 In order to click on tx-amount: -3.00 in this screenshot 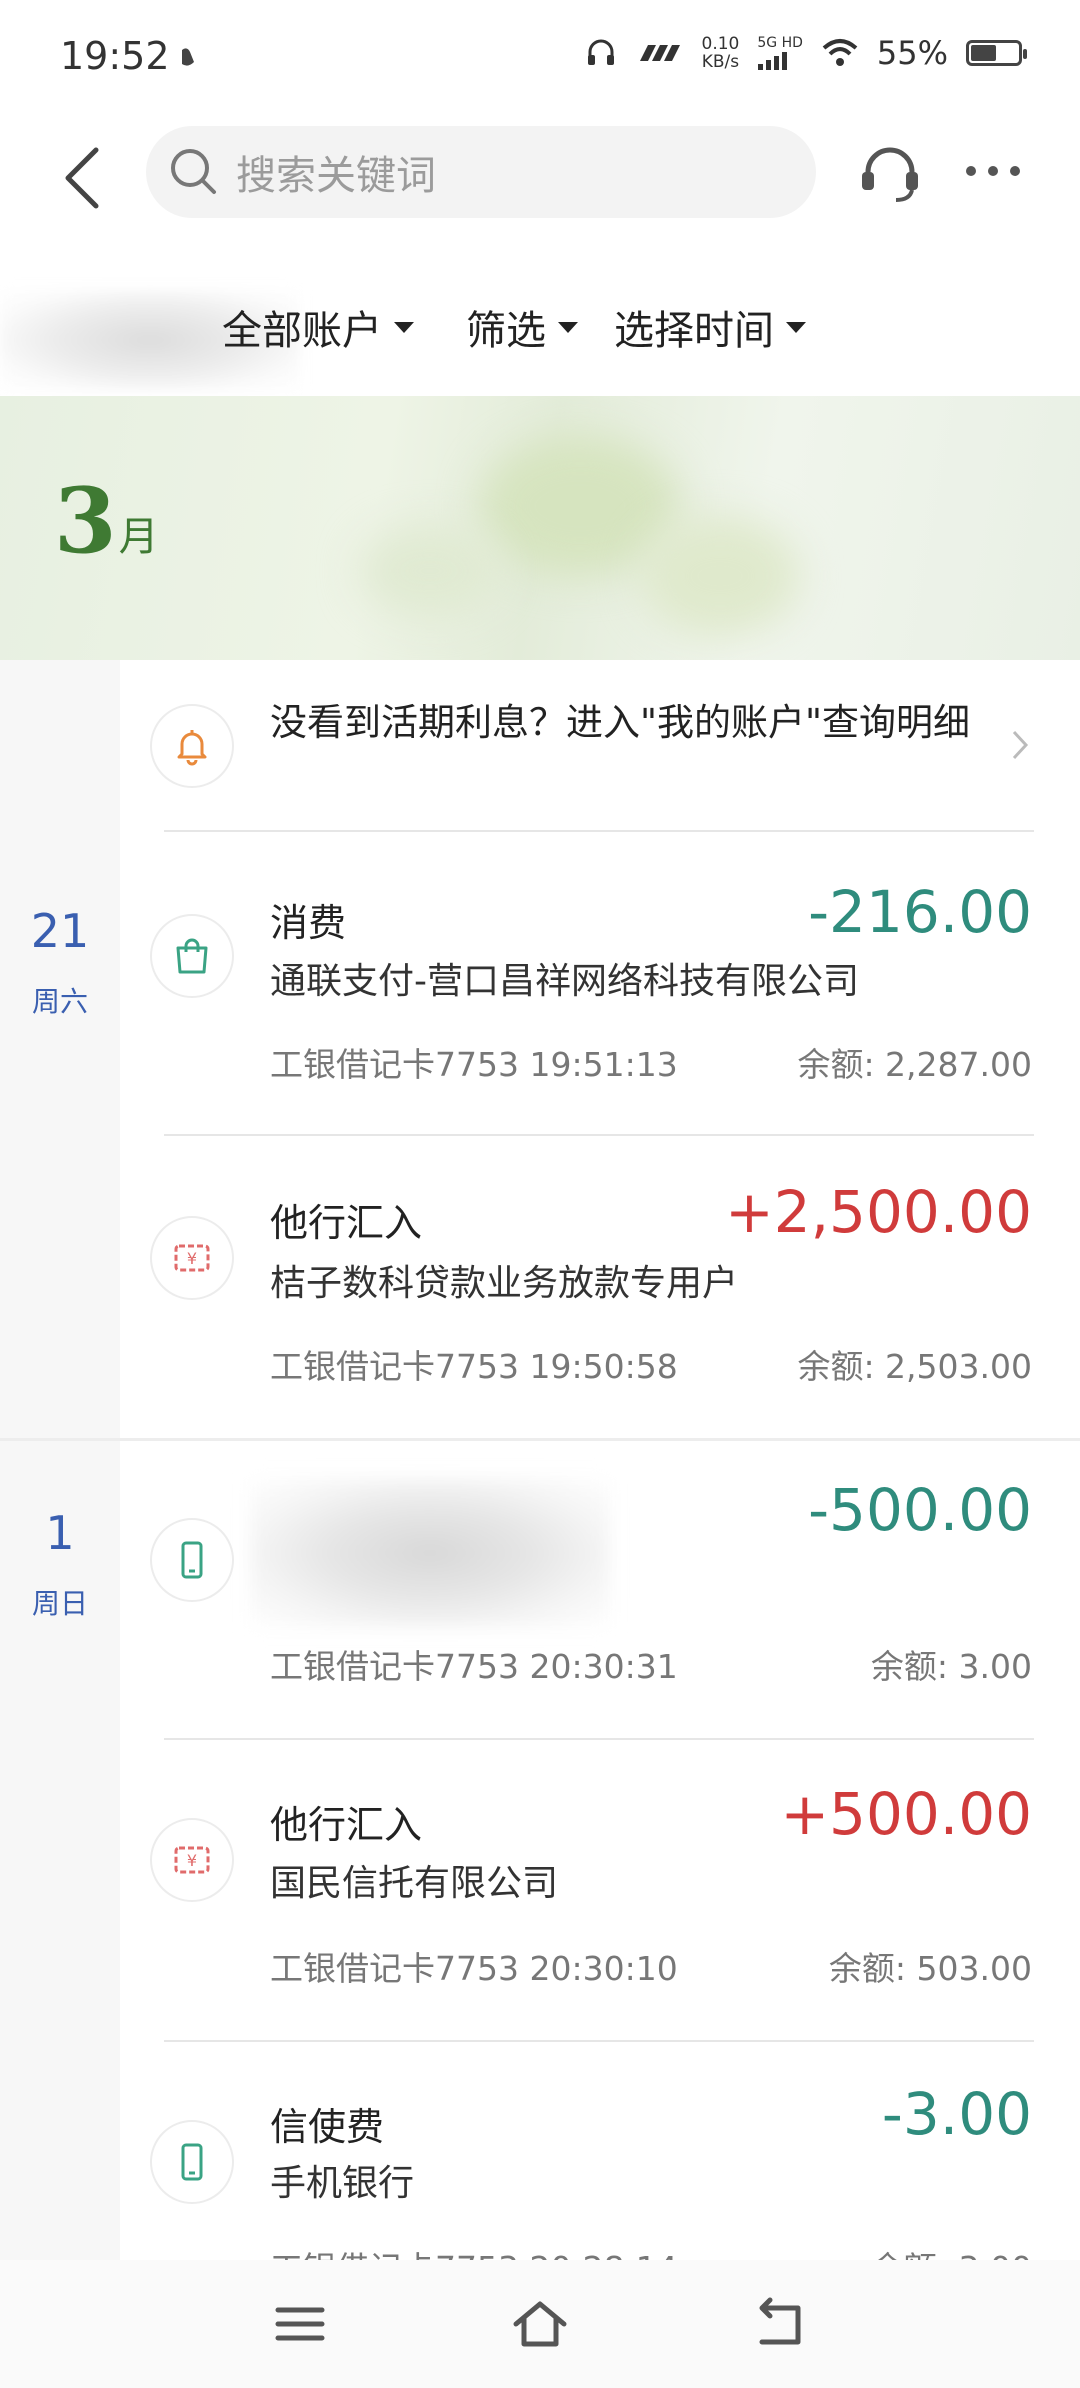, I will do `click(956, 2114)`.